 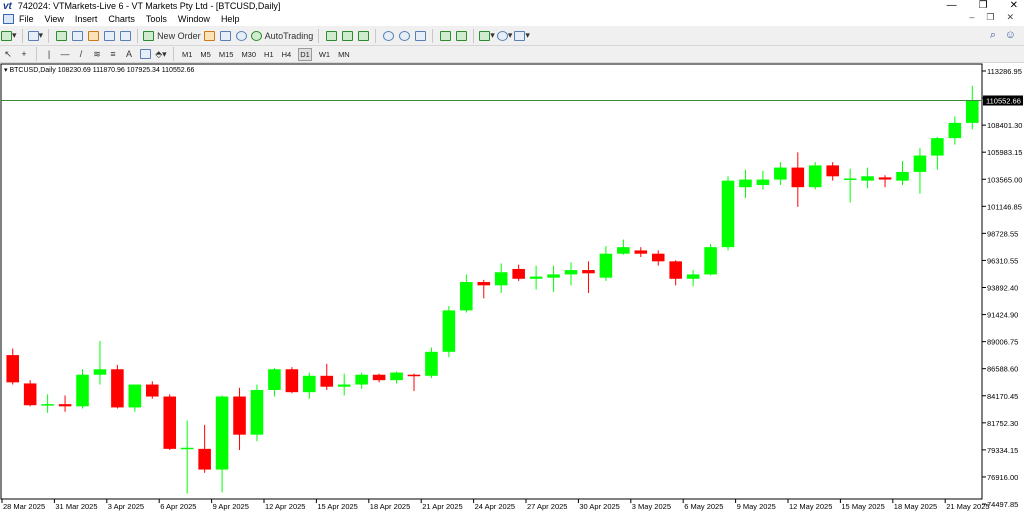 What do you see at coordinates (54, 19) in the screenshot?
I see `menu-view: View` at bounding box center [54, 19].